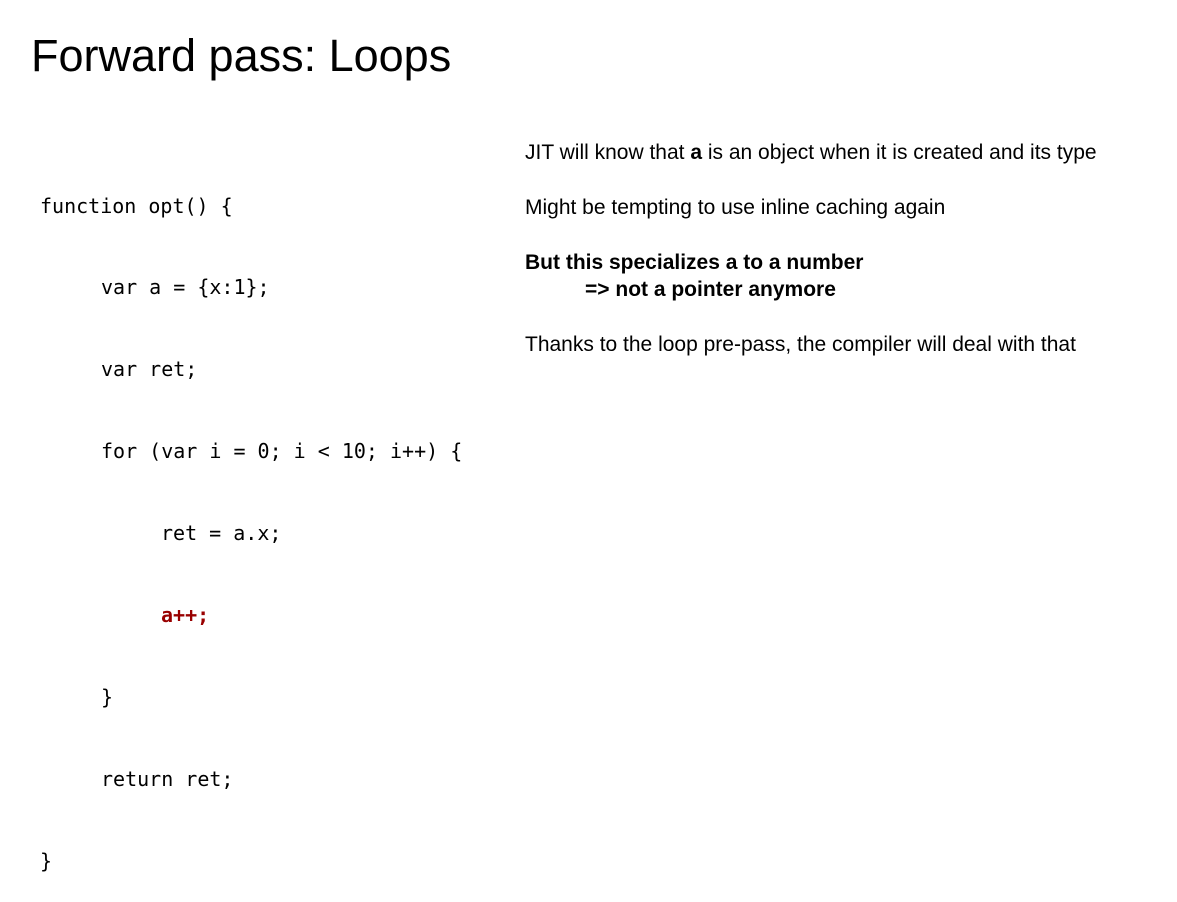  I want to click on code-line-return: return ret;, so click(167, 778).